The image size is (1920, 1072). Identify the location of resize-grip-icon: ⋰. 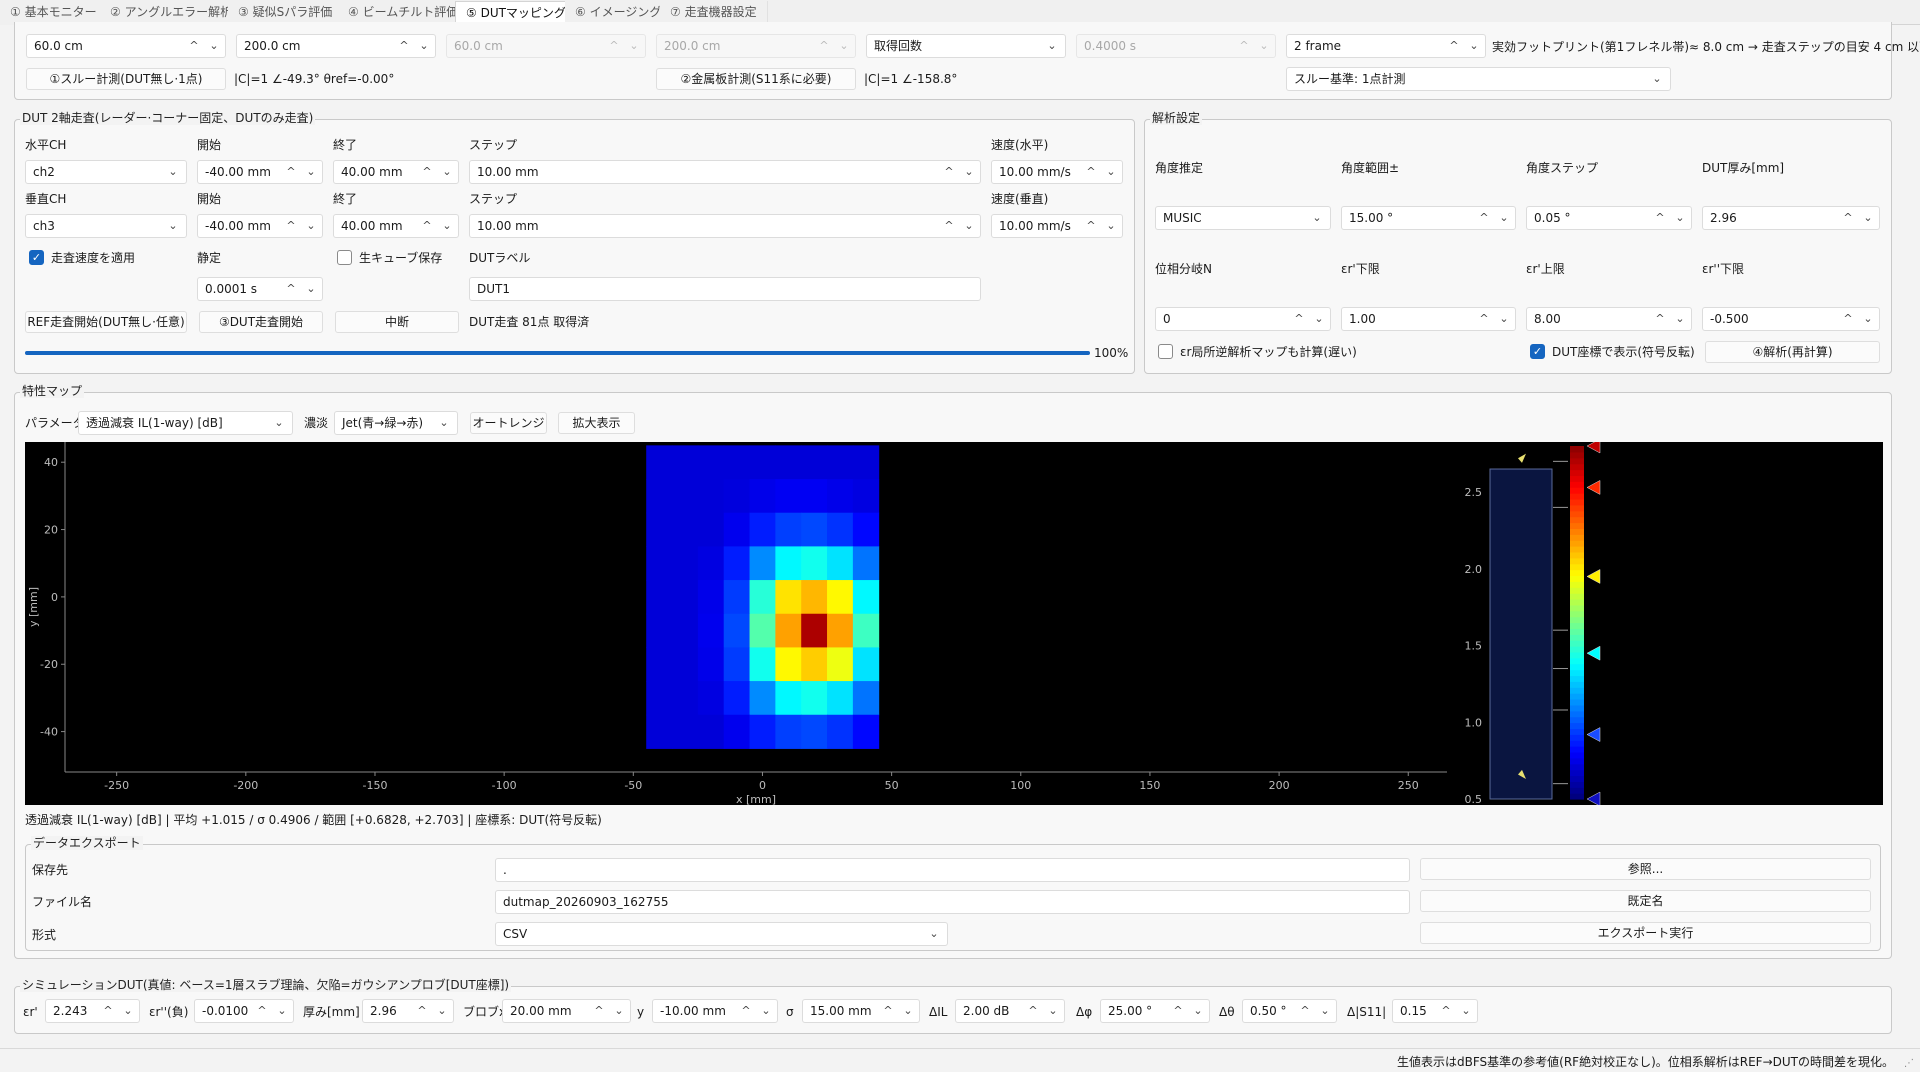
(1909, 1064).